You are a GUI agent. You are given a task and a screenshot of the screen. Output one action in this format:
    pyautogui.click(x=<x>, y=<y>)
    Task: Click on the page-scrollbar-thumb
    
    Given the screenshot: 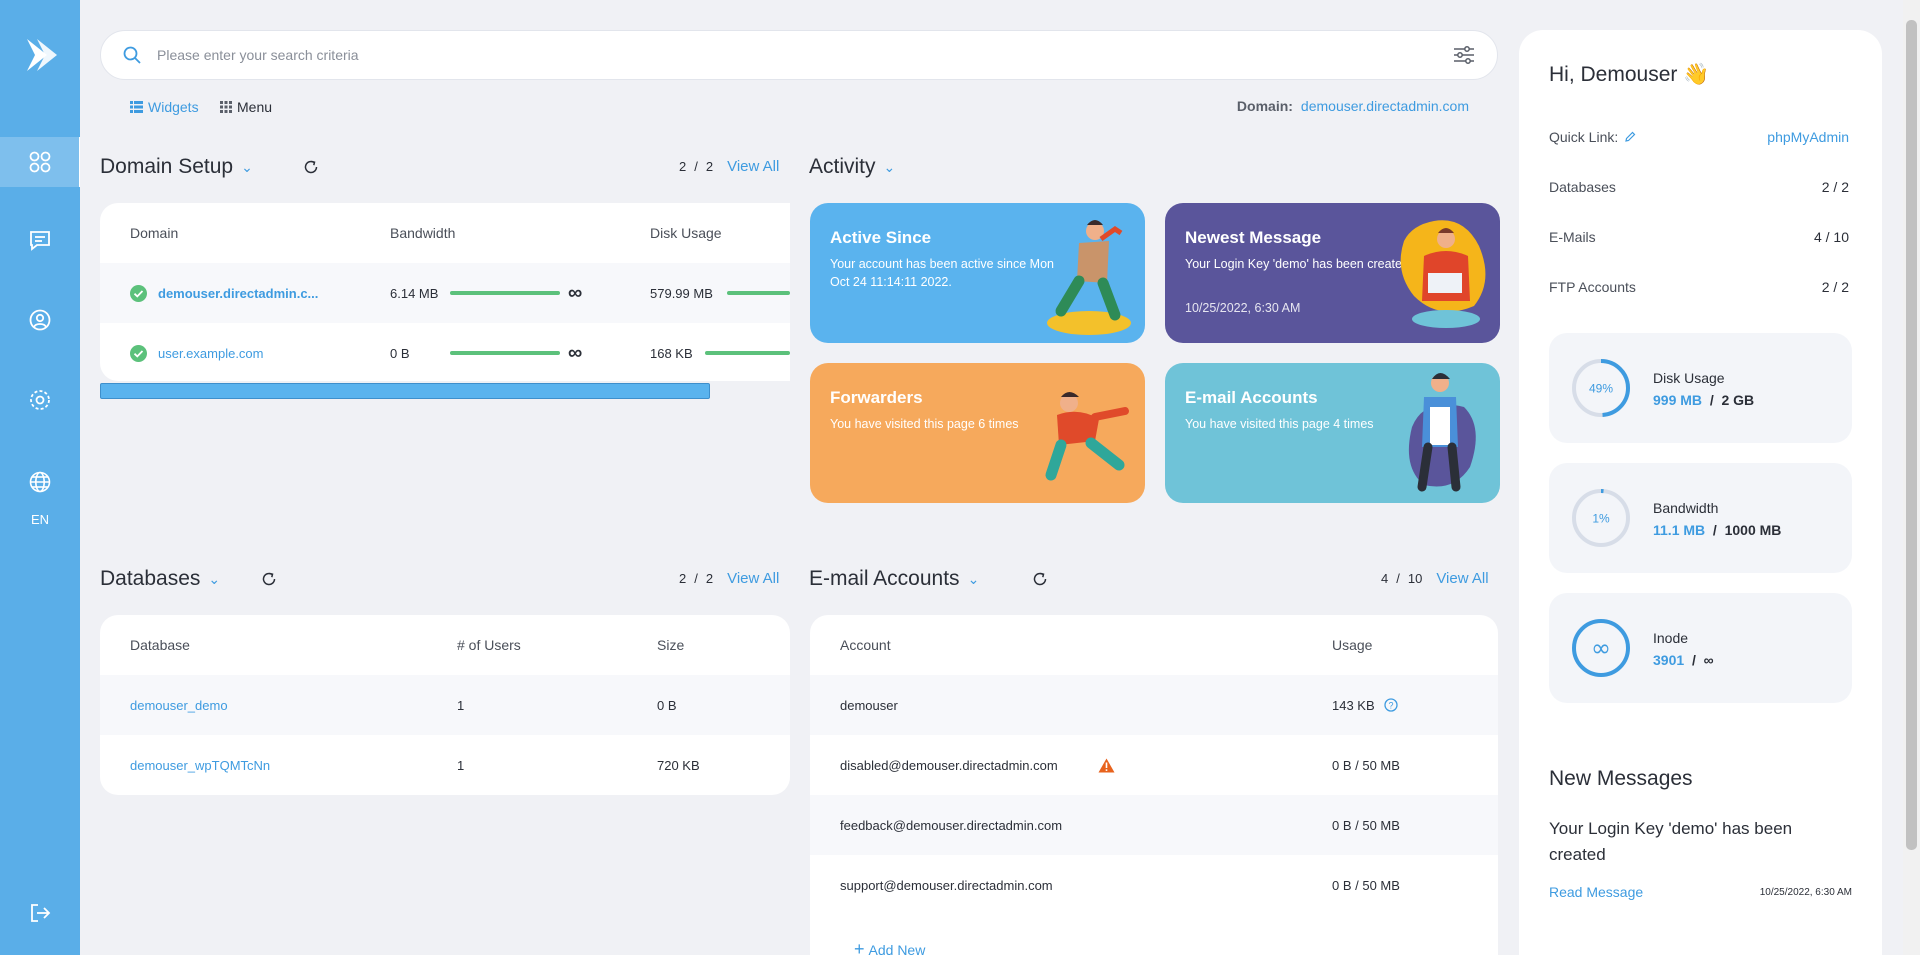 What is the action you would take?
    pyautogui.click(x=1911, y=435)
    